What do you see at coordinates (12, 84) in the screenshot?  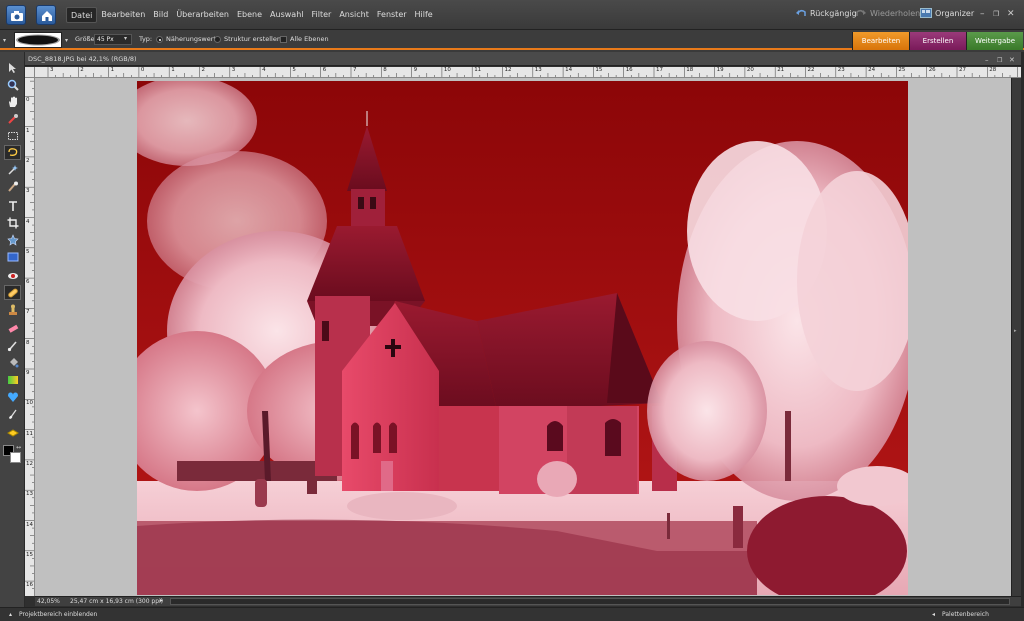 I see `zoom-tool-icon` at bounding box center [12, 84].